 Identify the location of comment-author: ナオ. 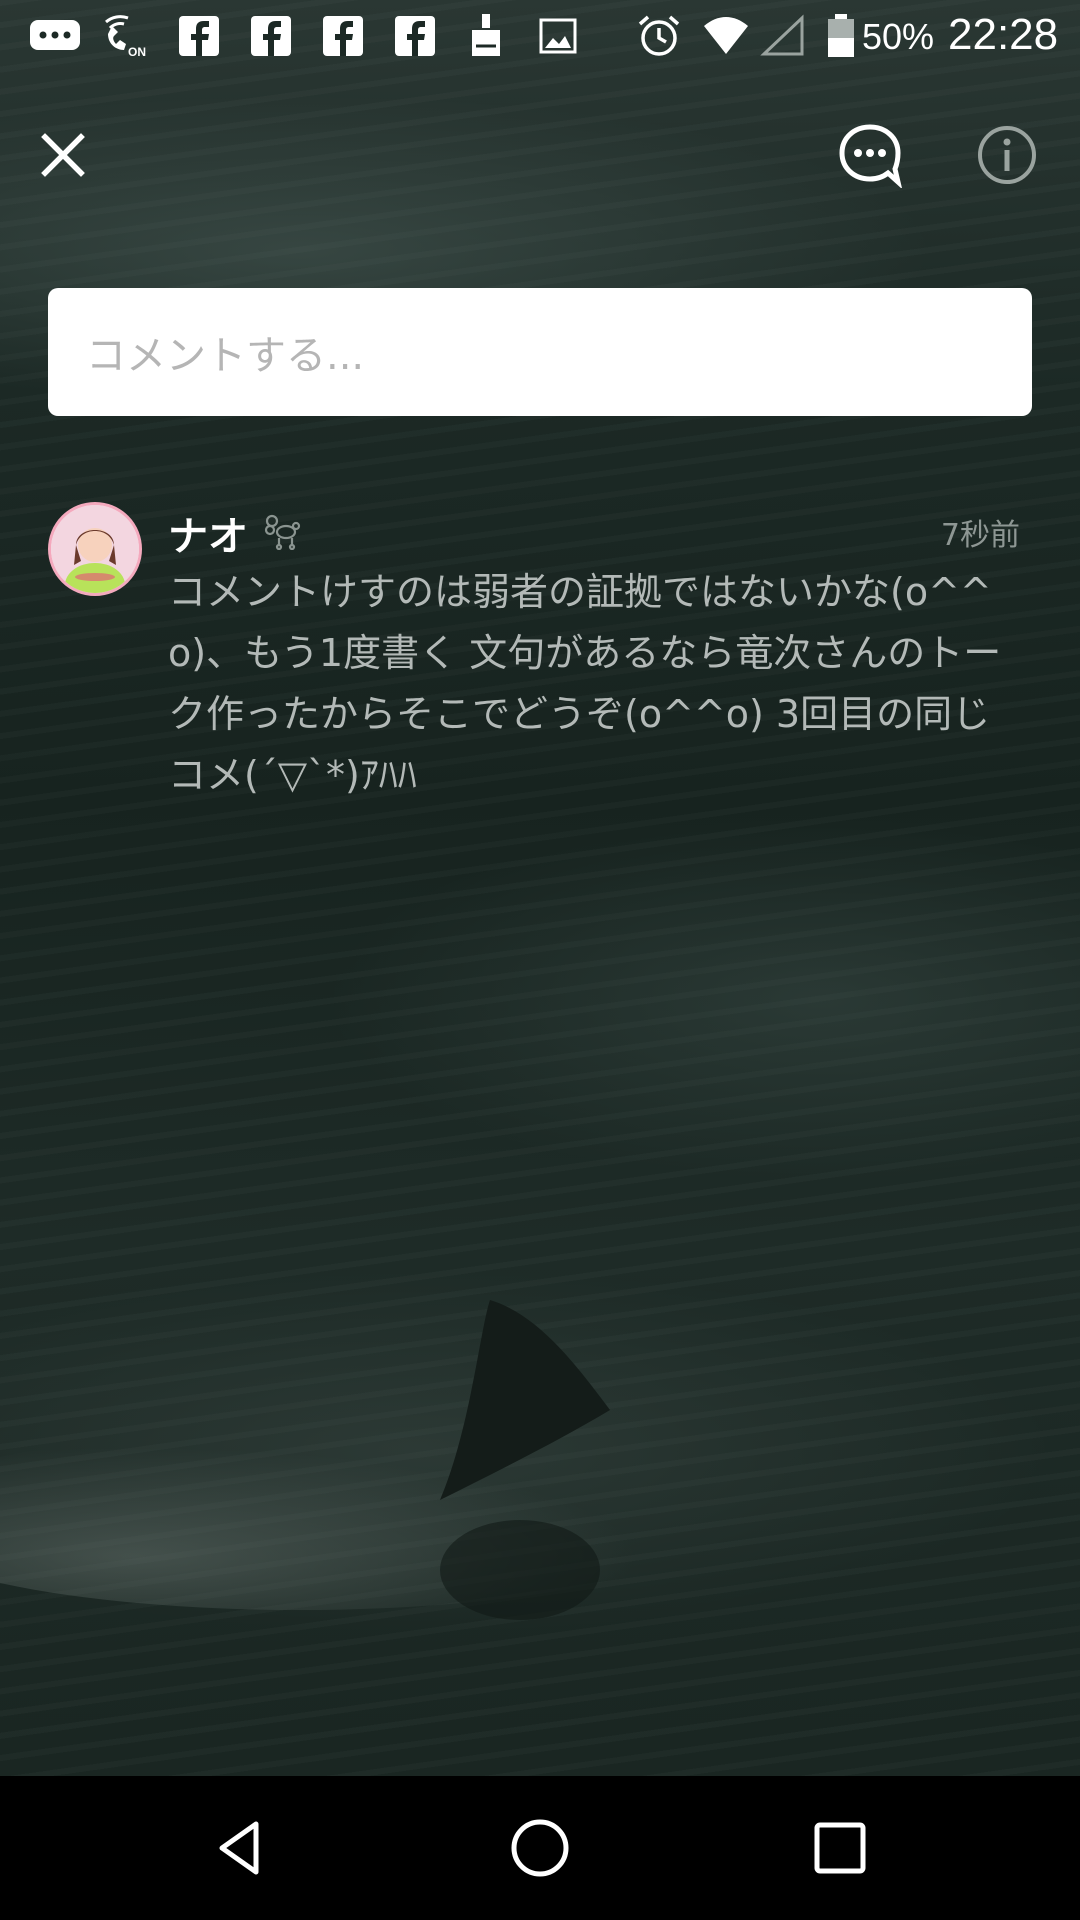
(208, 533).